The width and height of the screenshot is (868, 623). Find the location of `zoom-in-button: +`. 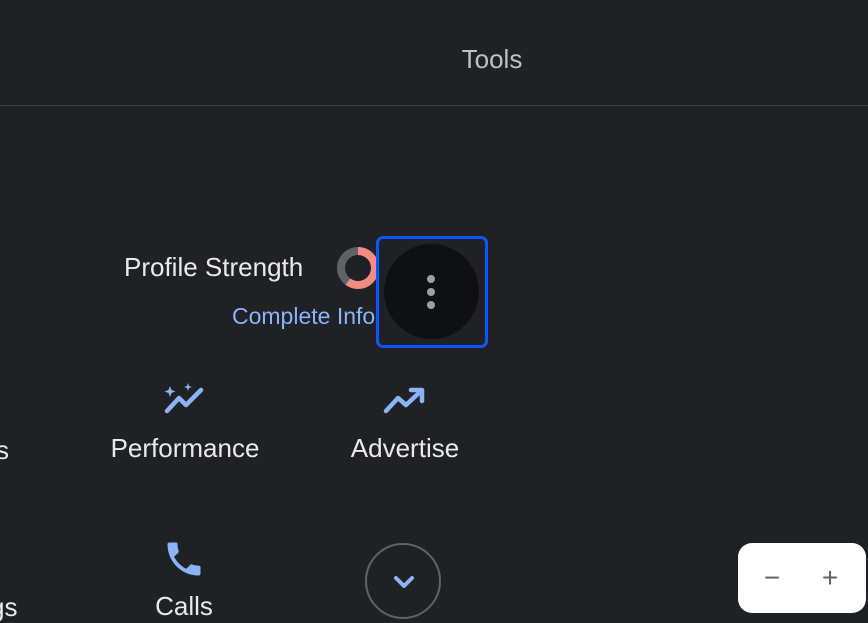

zoom-in-button: + is located at coordinates (830, 578).